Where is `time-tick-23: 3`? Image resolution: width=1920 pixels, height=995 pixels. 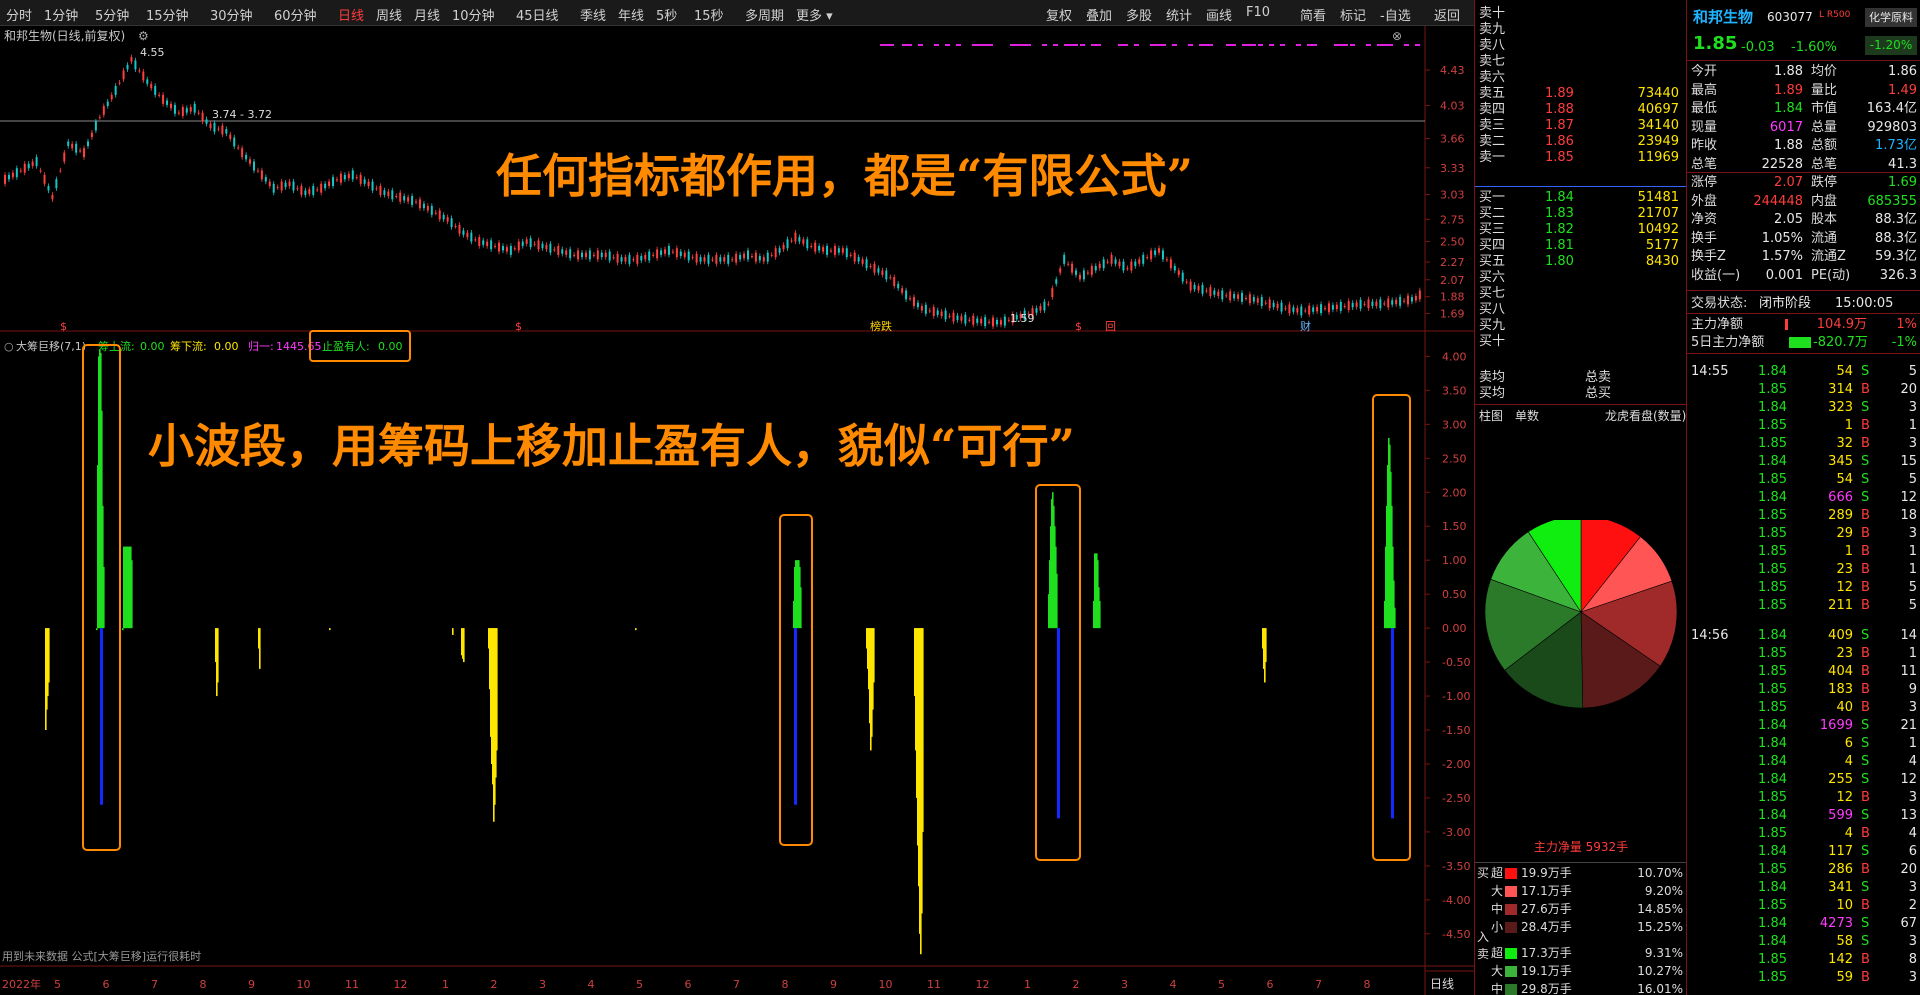 time-tick-23: 3 is located at coordinates (1124, 984).